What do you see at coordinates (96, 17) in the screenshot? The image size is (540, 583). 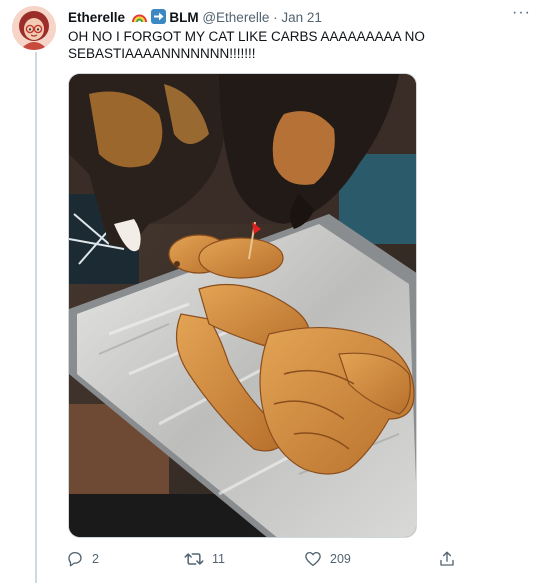 I see `author-name: Etherelle` at bounding box center [96, 17].